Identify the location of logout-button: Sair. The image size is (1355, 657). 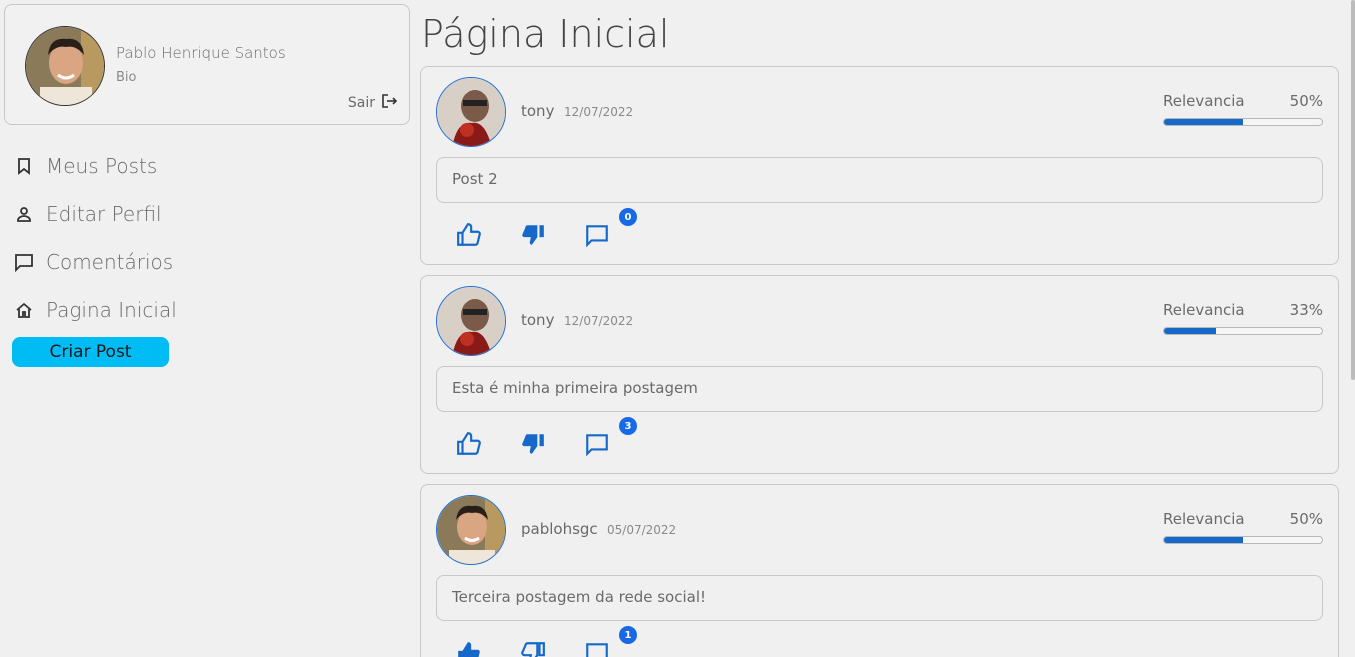
(372, 103).